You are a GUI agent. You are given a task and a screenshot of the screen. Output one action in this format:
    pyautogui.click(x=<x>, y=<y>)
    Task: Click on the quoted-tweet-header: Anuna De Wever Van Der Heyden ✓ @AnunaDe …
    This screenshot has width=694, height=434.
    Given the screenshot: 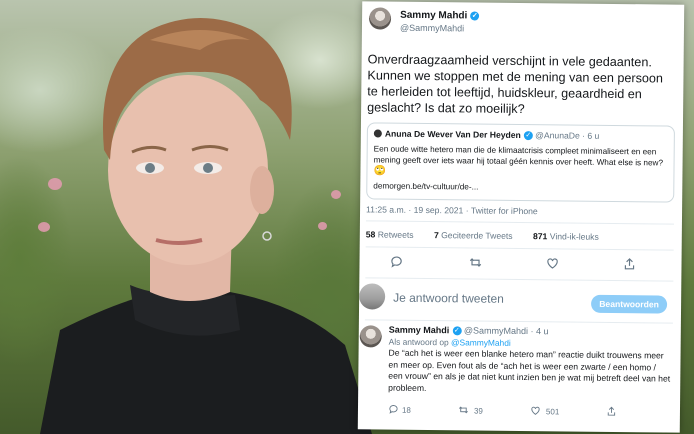 What is the action you would take?
    pyautogui.click(x=486, y=134)
    